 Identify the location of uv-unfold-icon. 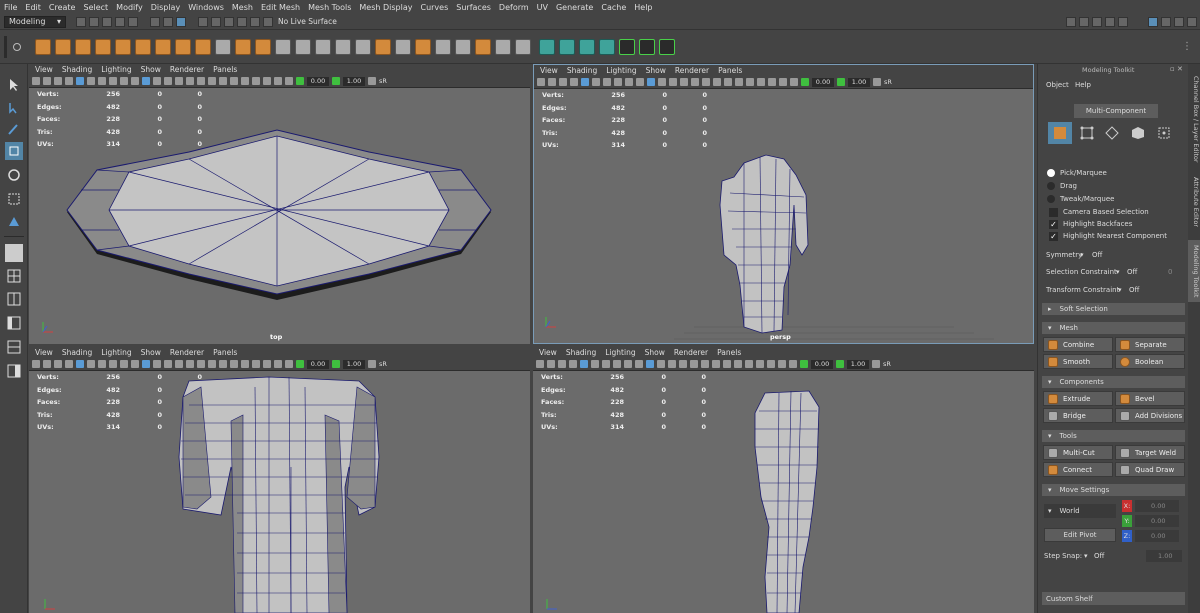
(627, 46).